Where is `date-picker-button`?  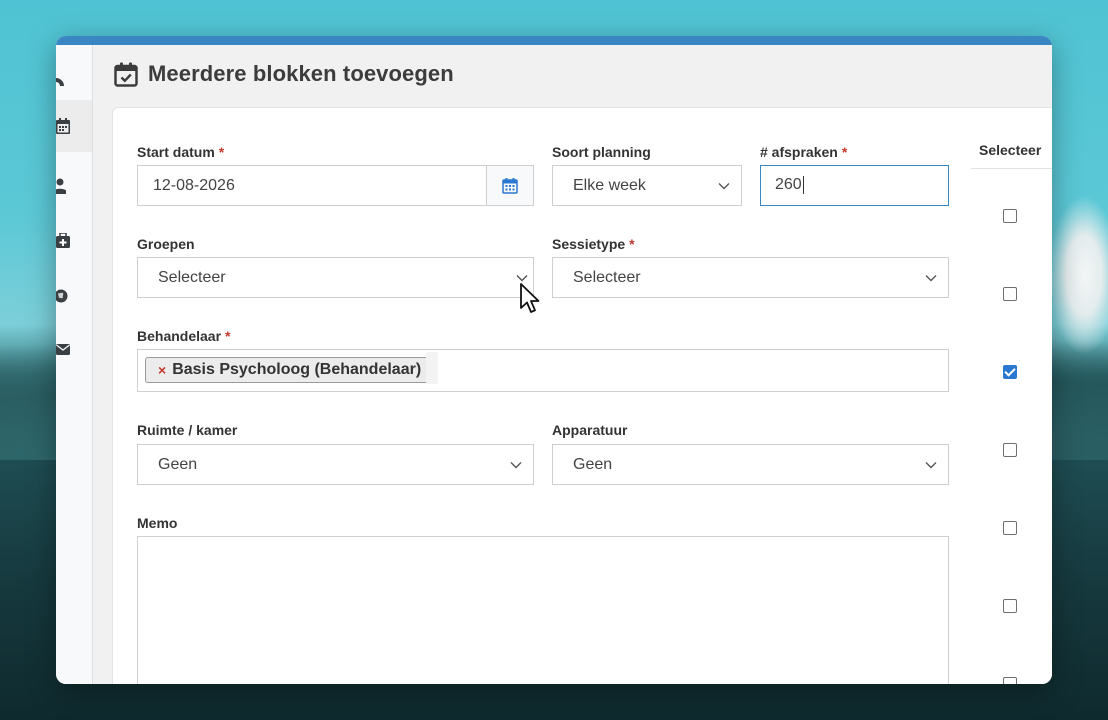
date-picker-button is located at coordinates (509, 185).